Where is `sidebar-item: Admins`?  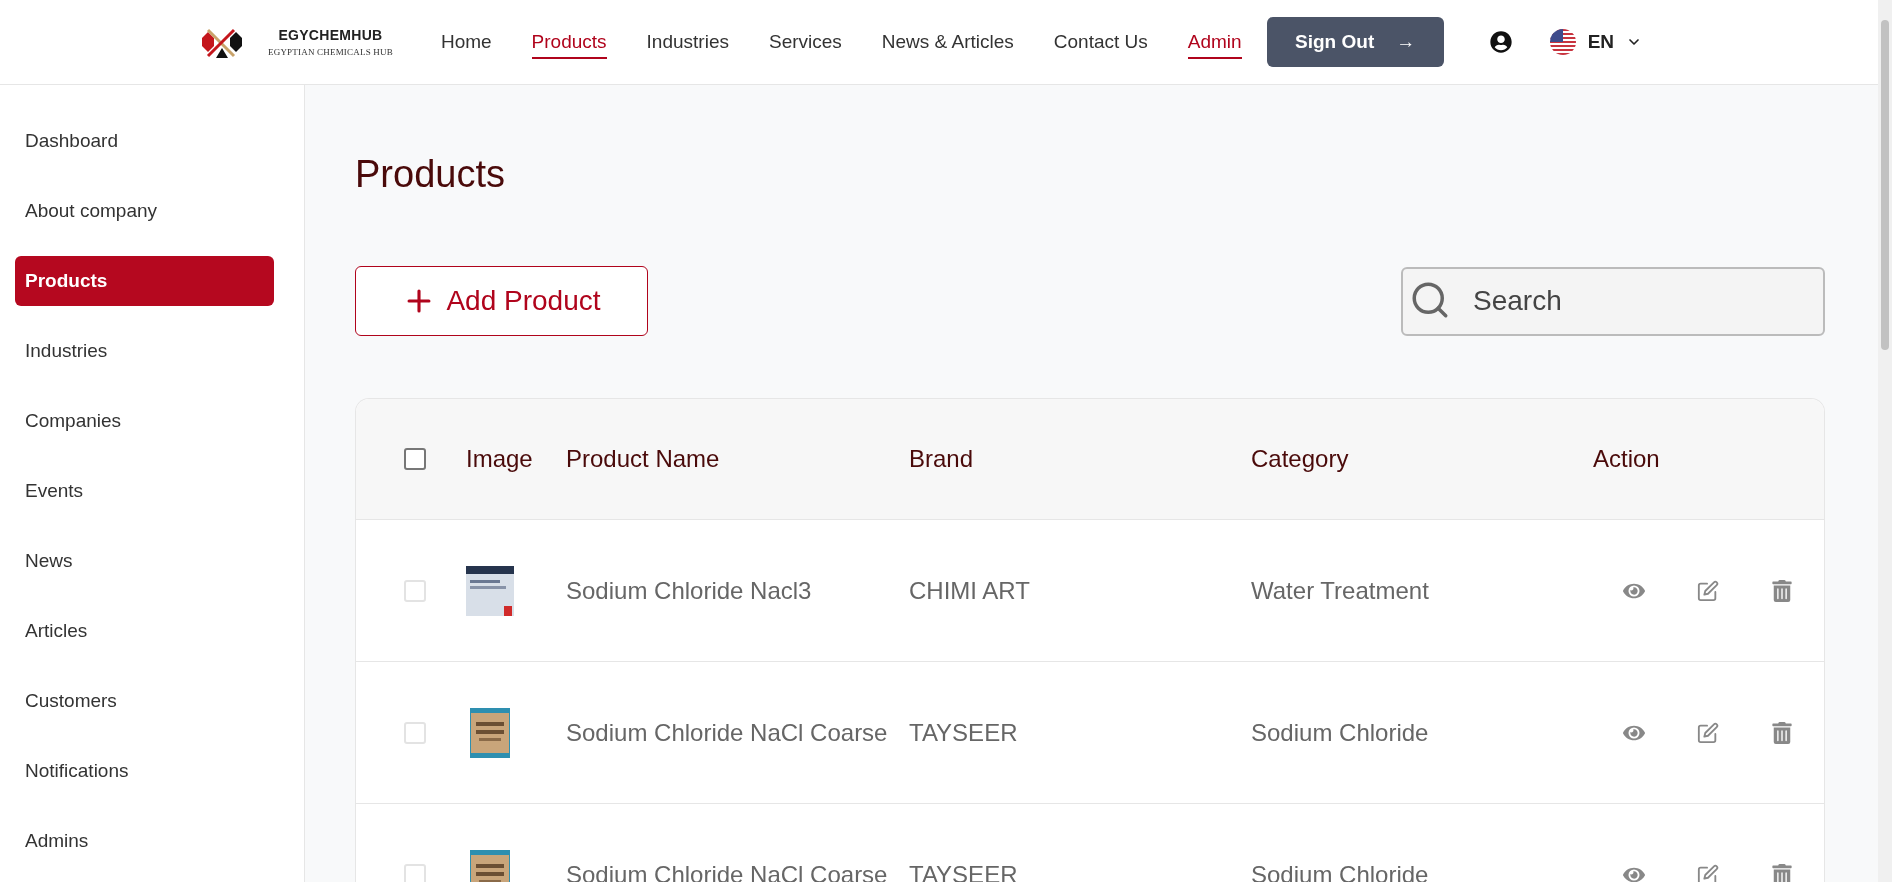 sidebar-item: Admins is located at coordinates (144, 841).